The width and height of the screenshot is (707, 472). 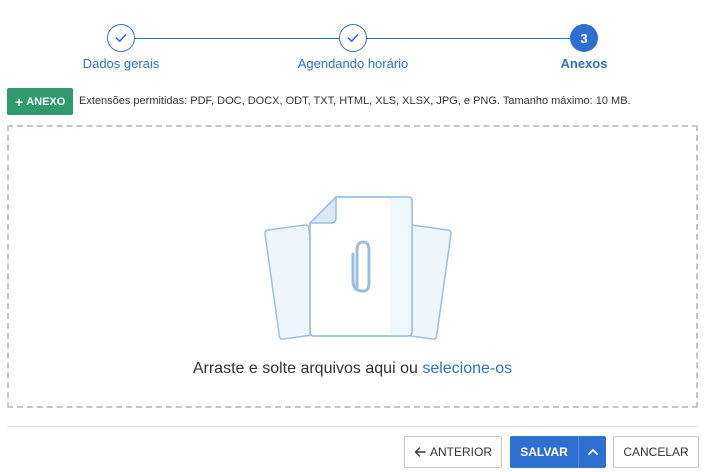 What do you see at coordinates (544, 452) in the screenshot?
I see `save-button: SALVAR` at bounding box center [544, 452].